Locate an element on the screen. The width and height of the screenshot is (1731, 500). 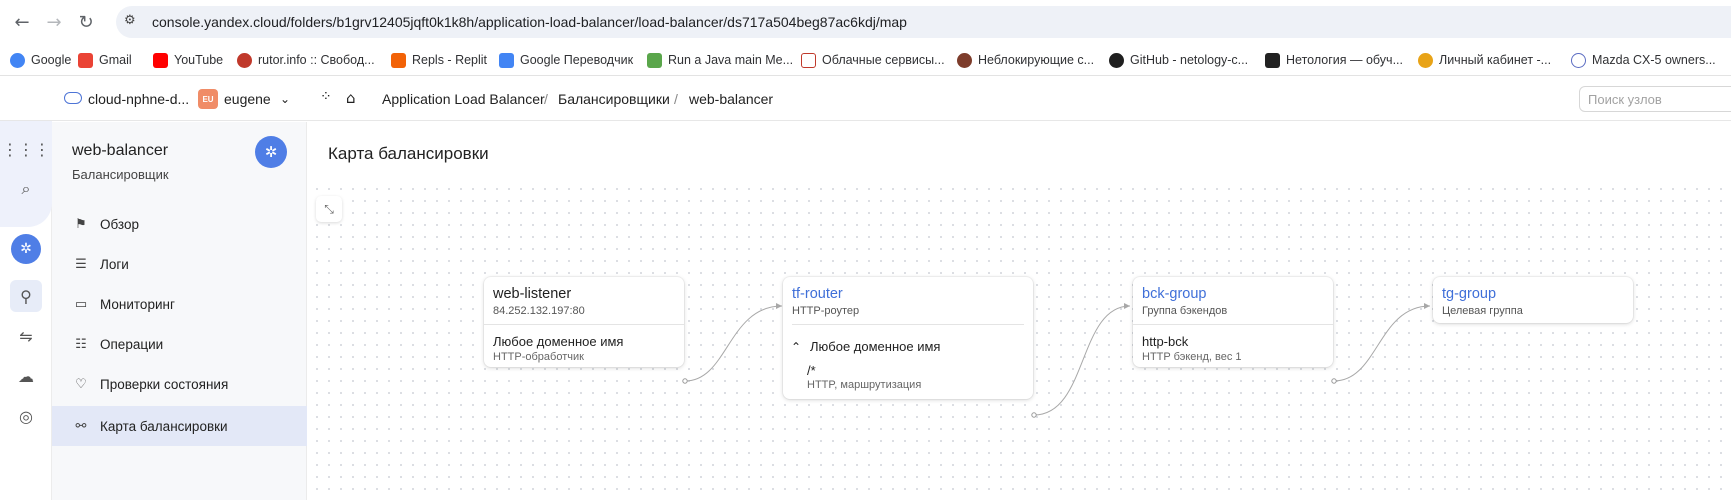
bookmark: Google is located at coordinates (40, 60).